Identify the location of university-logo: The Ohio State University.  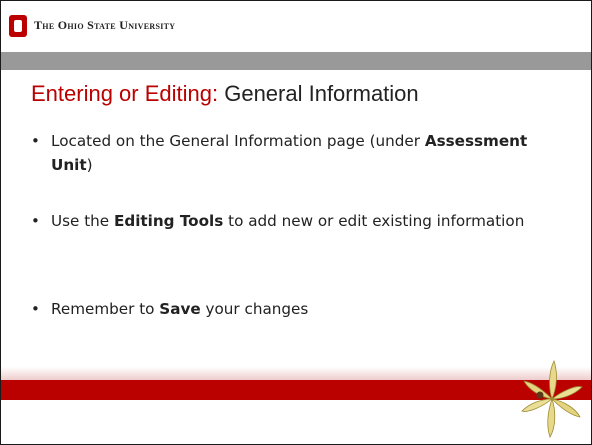
(117, 26).